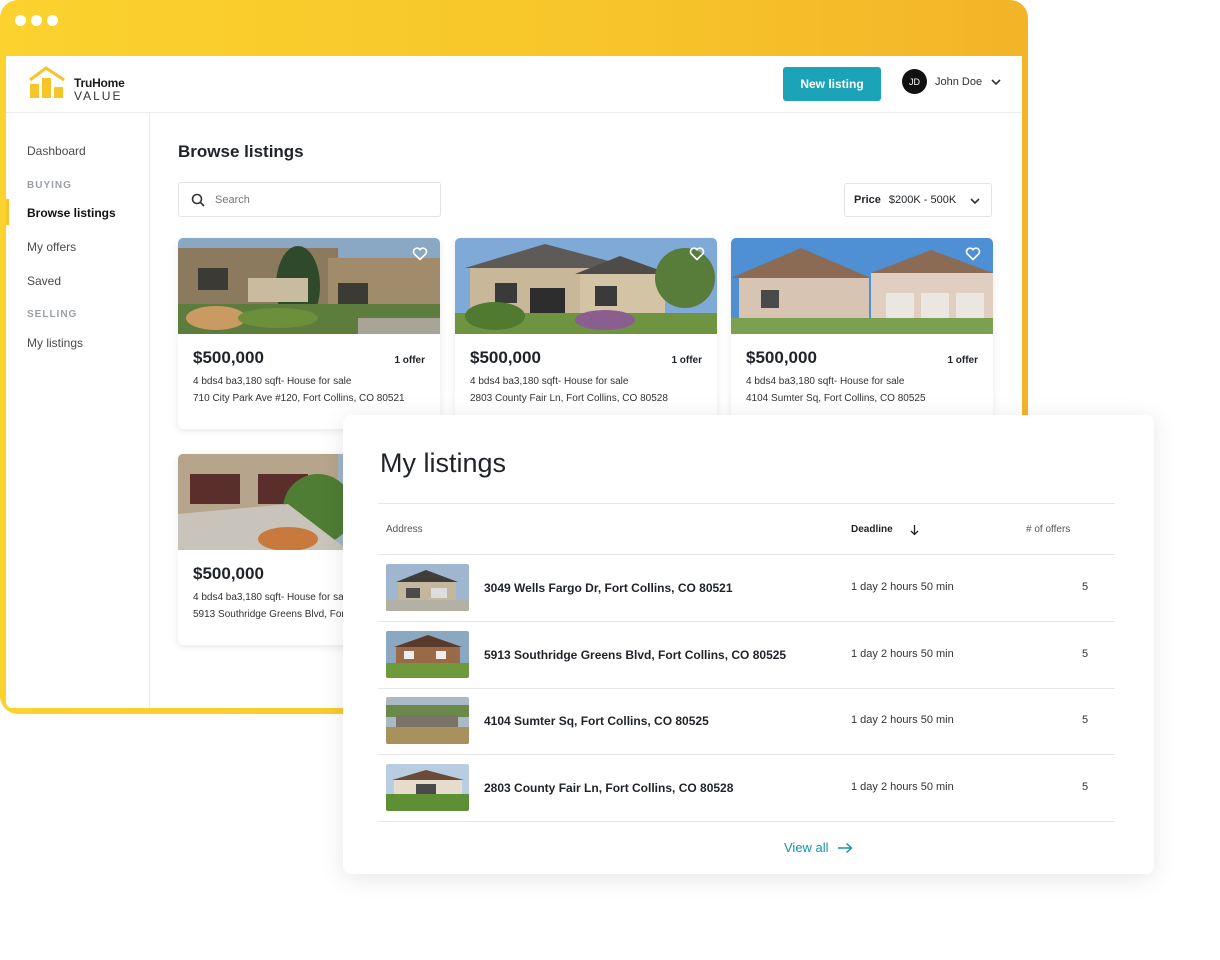 This screenshot has height=960, width=1220. I want to click on view-all-link: View all, so click(818, 847).